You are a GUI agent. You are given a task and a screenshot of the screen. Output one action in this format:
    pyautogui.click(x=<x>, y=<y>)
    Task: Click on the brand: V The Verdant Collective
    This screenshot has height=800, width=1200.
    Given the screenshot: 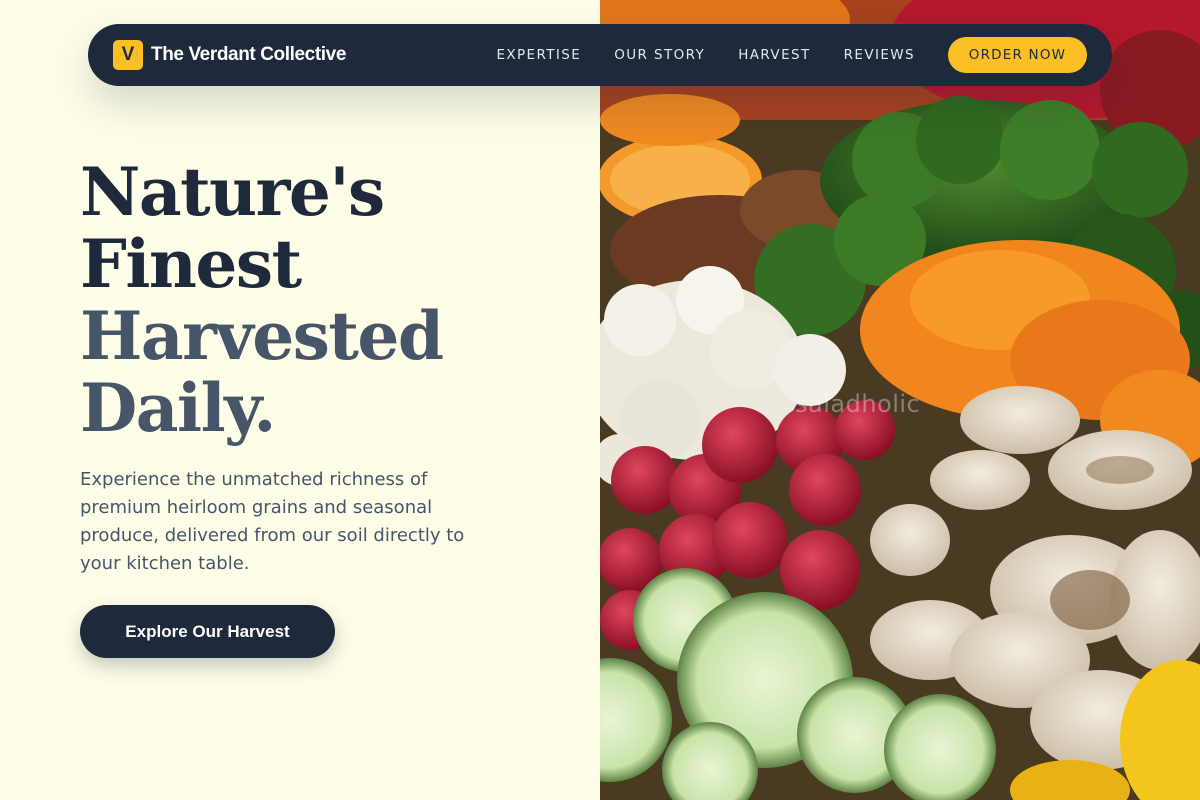 What is the action you would take?
    pyautogui.click(x=229, y=55)
    